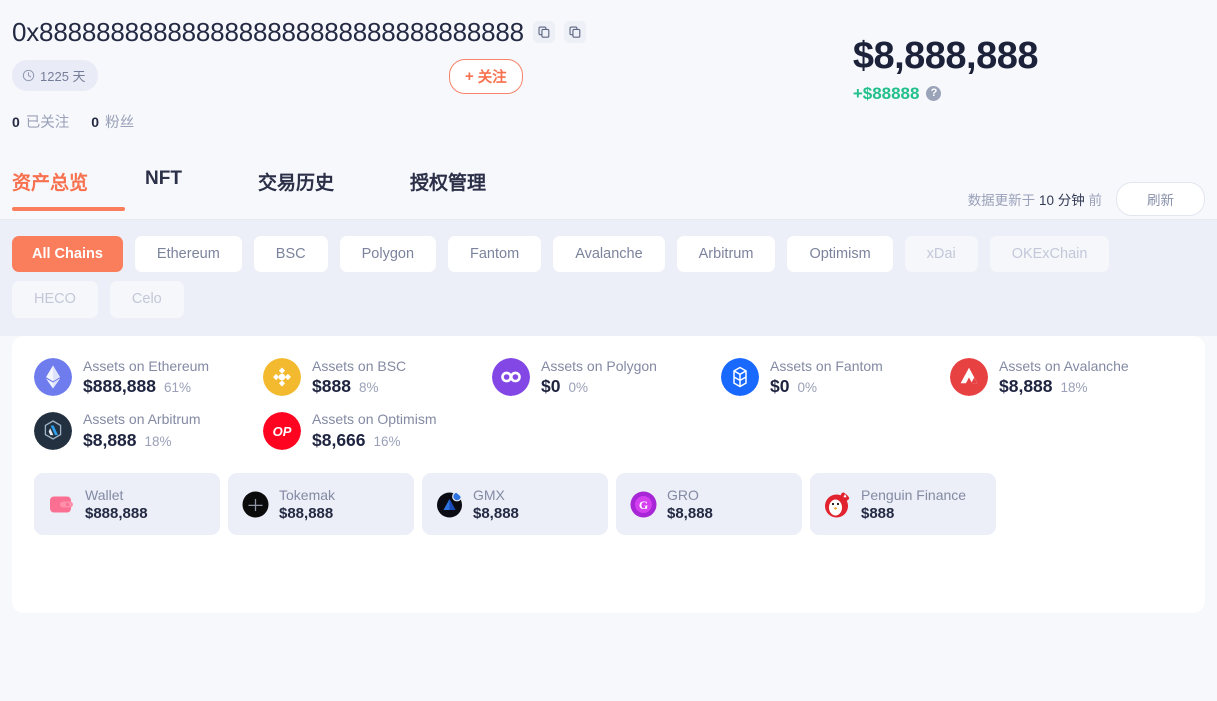 The width and height of the screenshot is (1217, 701). Describe the element at coordinates (53, 377) in the screenshot. I see `ethereum-icon` at that location.